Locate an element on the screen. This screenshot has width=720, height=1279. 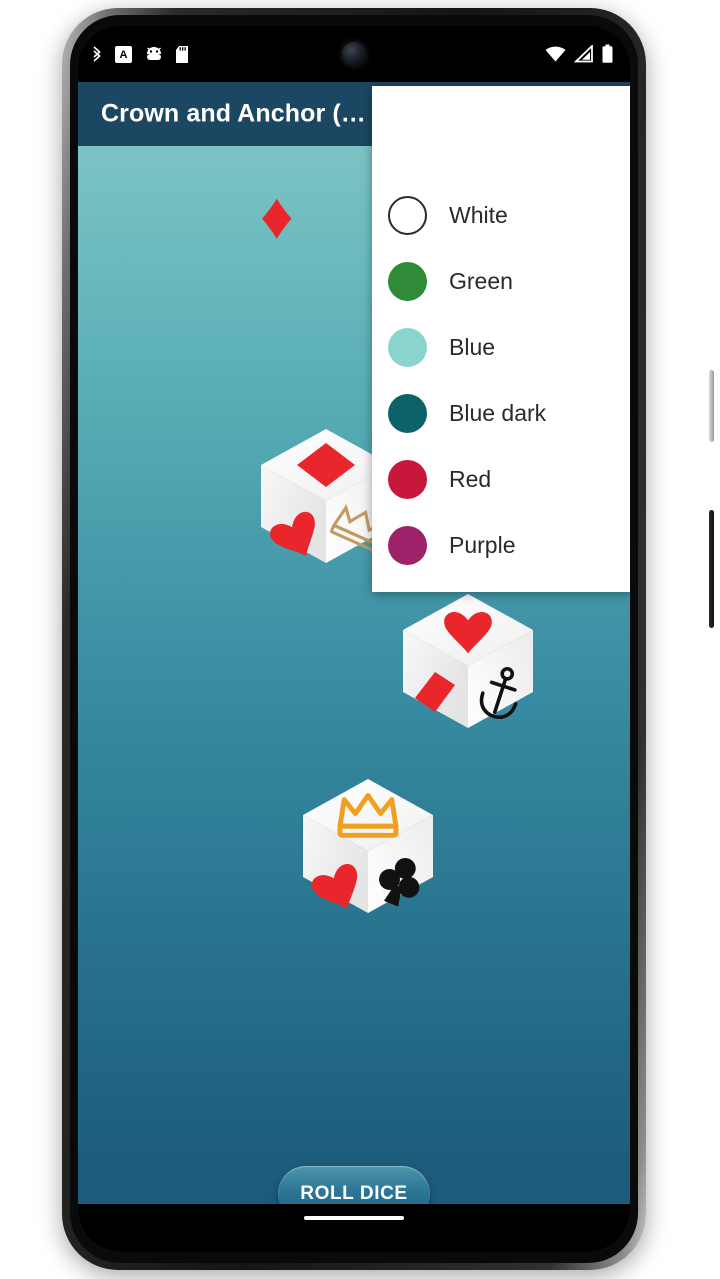
battery-icon is located at coordinates (607, 53).